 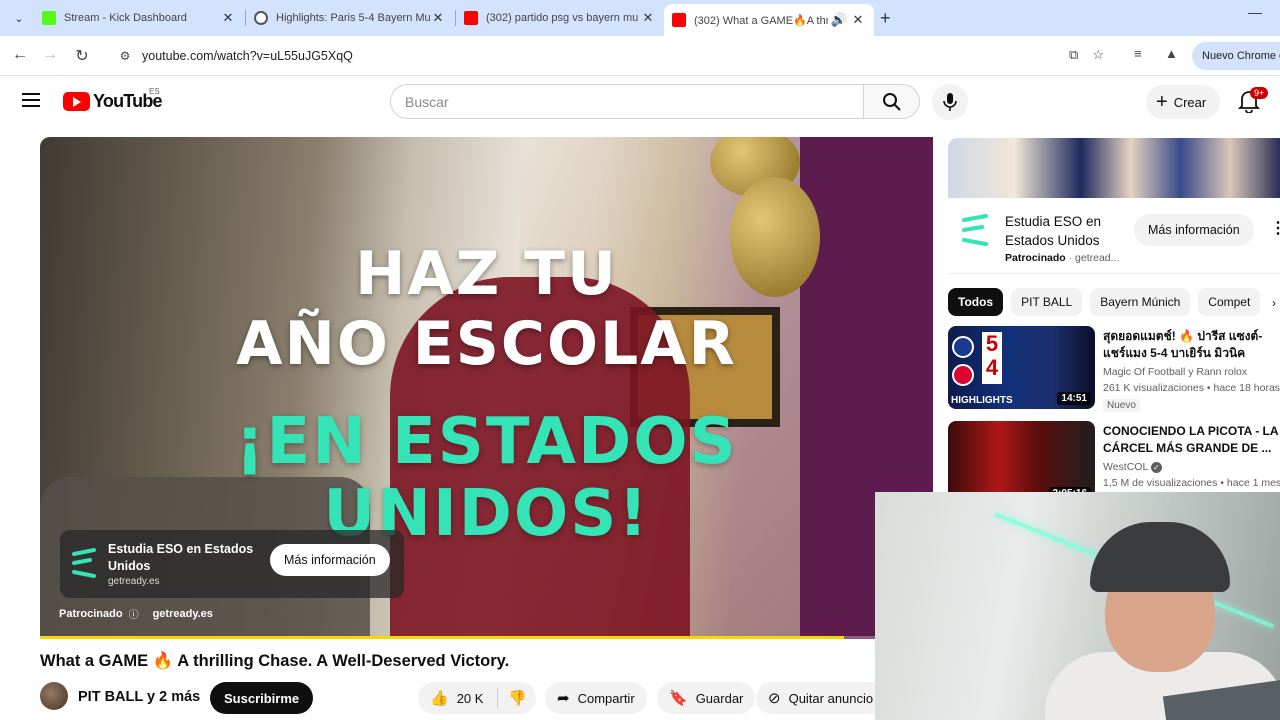 What do you see at coordinates (1077, 606) in the screenshot?
I see `webcam-overlay` at bounding box center [1077, 606].